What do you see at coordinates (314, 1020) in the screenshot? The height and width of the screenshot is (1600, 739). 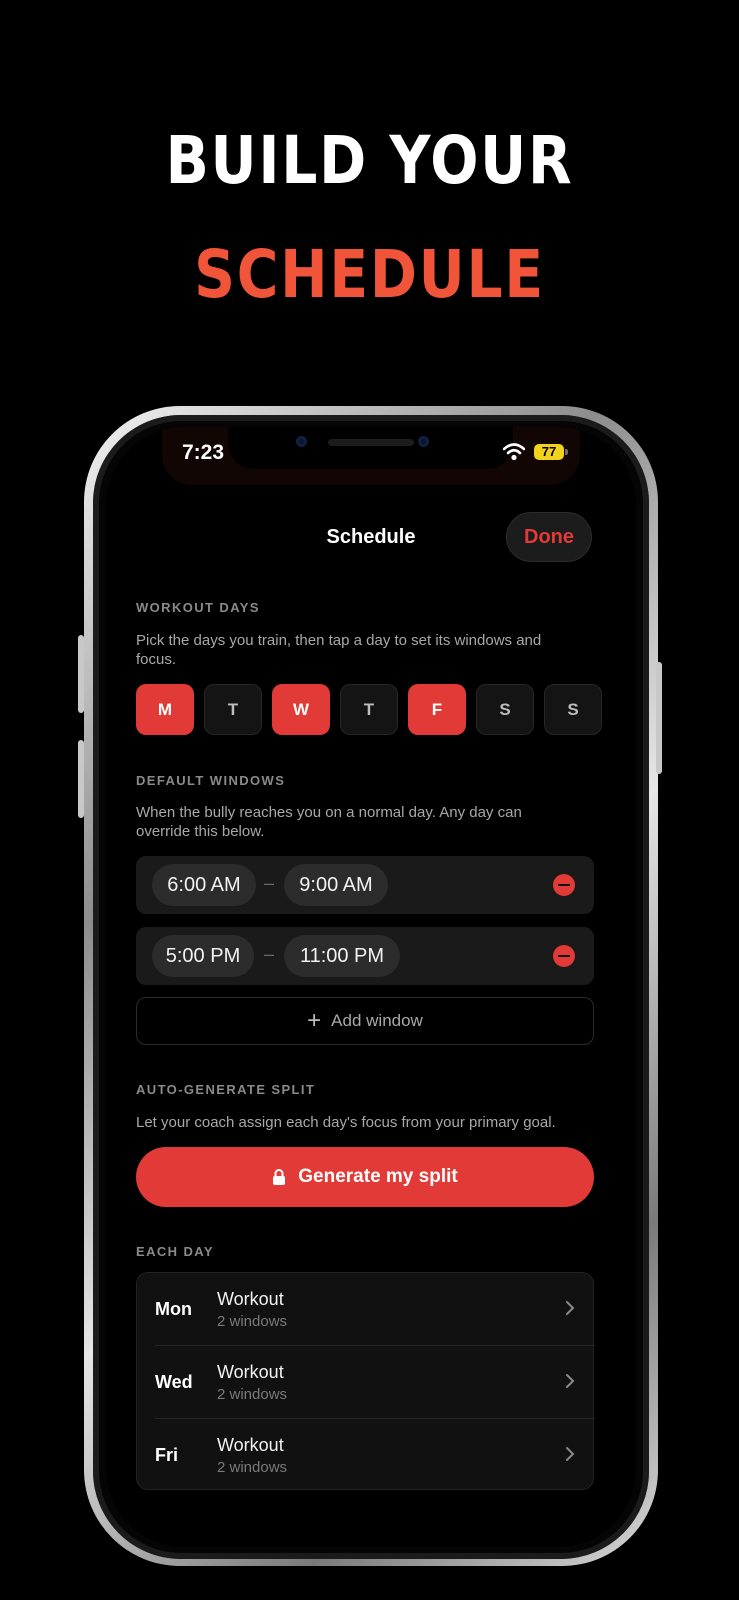 I see `plus-icon: +` at bounding box center [314, 1020].